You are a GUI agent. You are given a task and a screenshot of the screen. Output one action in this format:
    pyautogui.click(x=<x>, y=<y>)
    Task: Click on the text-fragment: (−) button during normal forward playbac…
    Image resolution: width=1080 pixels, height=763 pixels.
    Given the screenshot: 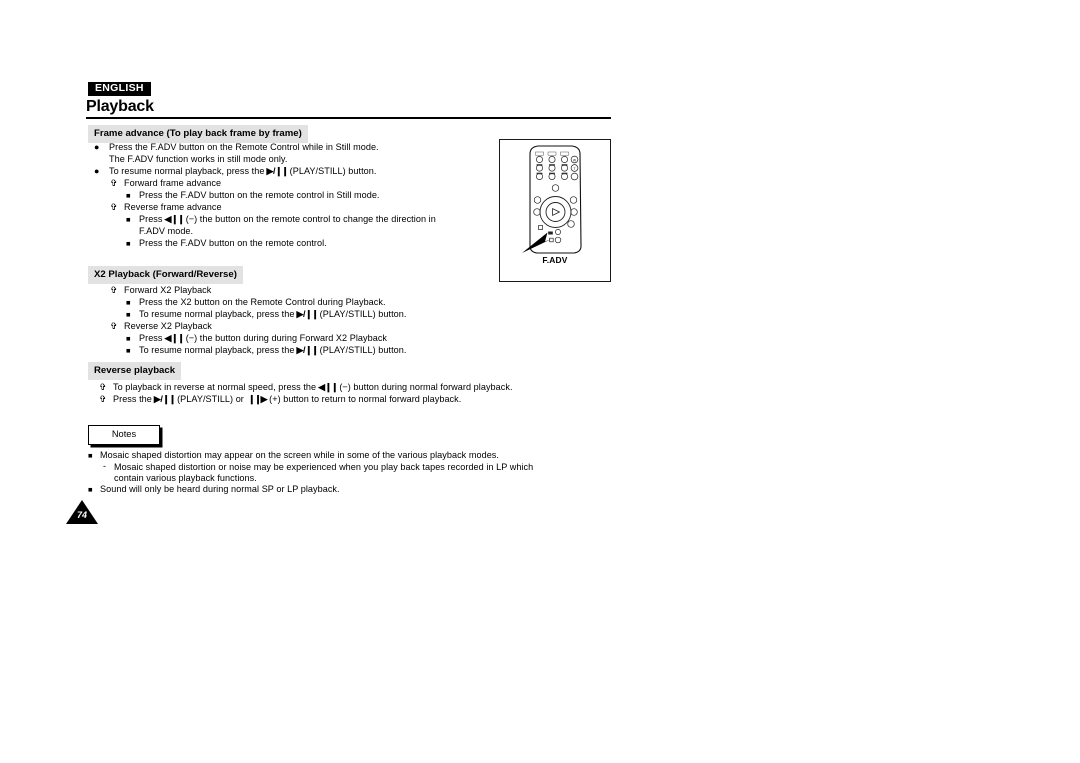 What is the action you would take?
    pyautogui.click(x=426, y=387)
    